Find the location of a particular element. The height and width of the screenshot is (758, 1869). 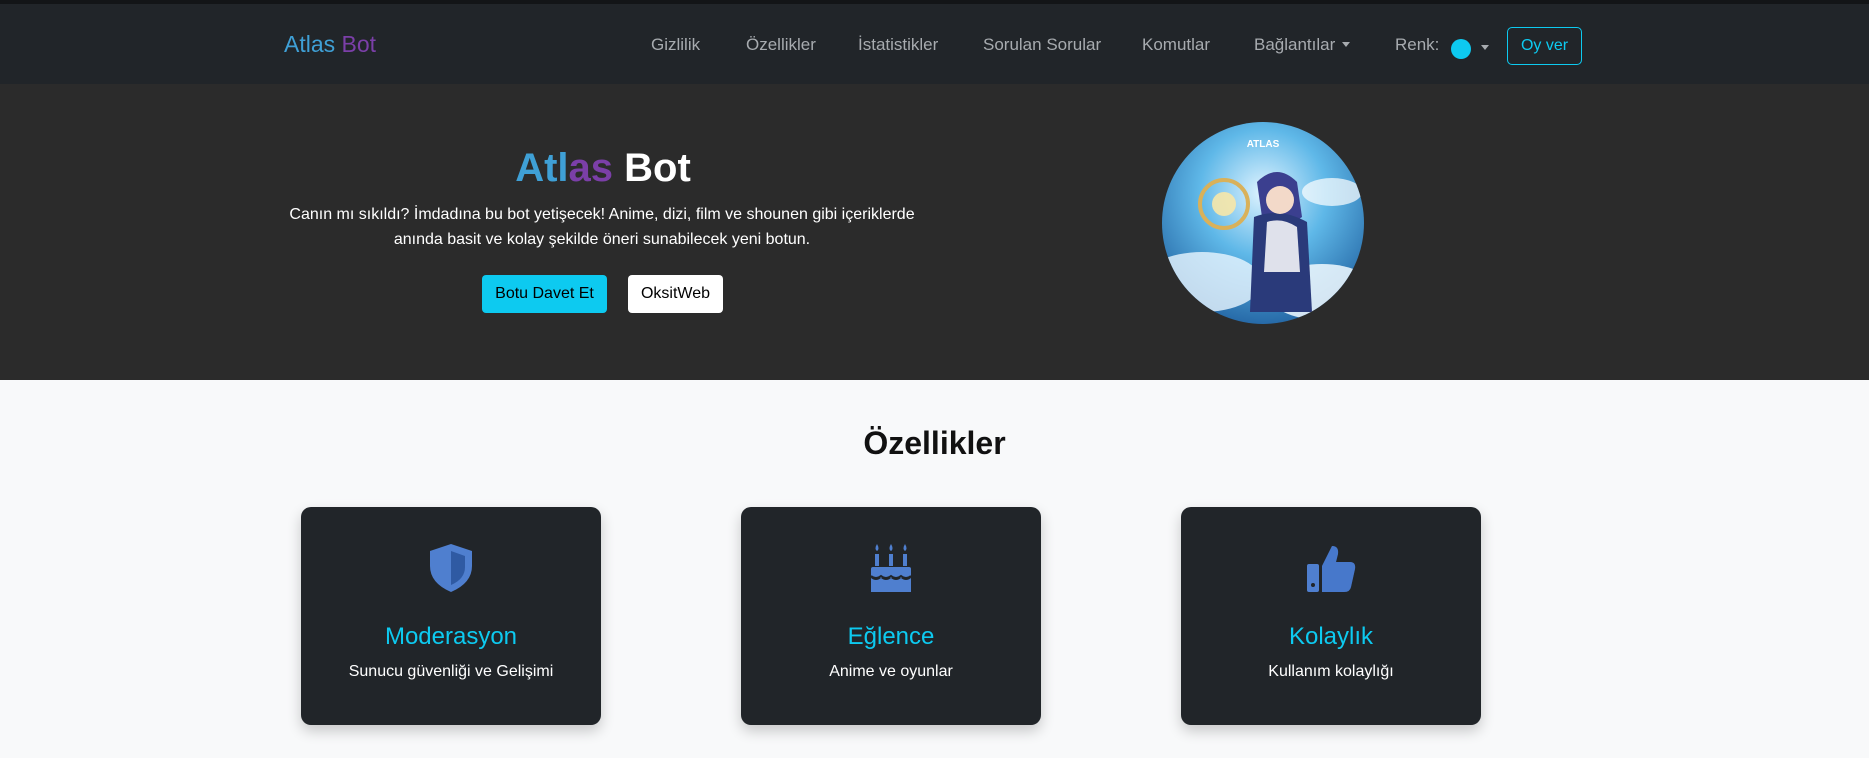

feature-card-eglence: Eğlence Anime ve oyunlar is located at coordinates (891, 616).